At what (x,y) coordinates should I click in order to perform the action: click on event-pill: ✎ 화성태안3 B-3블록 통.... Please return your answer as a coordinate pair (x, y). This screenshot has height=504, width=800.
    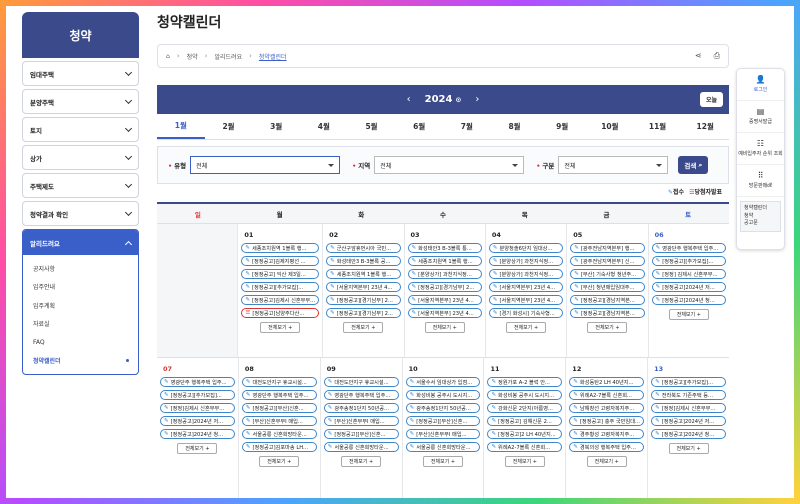
    Looking at the image, I should click on (444, 248).